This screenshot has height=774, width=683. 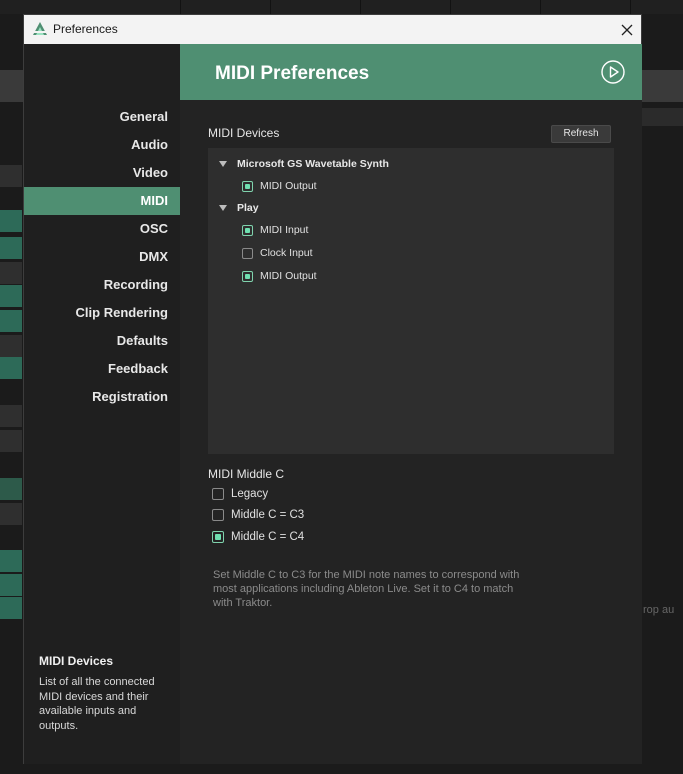 What do you see at coordinates (246, 474) in the screenshot?
I see `middle-c-label: MIDI Middle C` at bounding box center [246, 474].